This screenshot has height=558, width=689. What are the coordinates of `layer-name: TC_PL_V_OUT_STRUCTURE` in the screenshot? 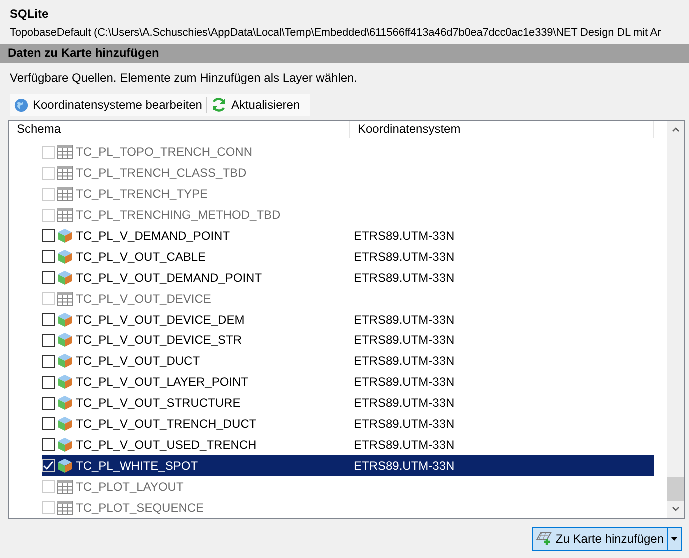 It's located at (158, 403).